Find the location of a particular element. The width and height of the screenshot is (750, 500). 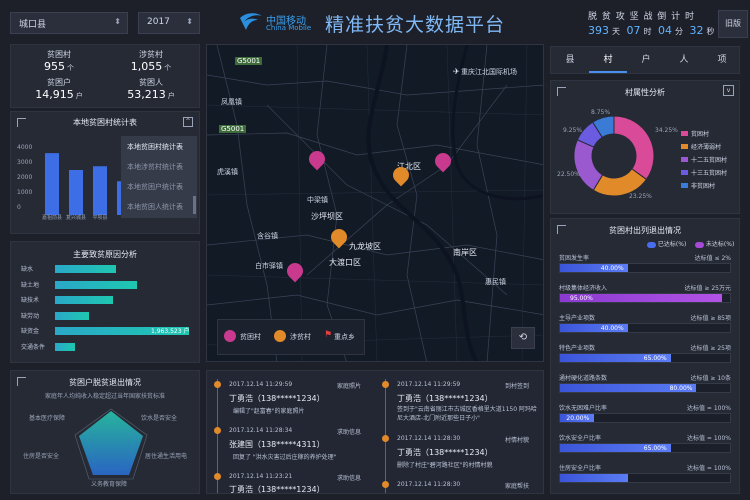

map-label: 含谷镇 is located at coordinates (267, 236).